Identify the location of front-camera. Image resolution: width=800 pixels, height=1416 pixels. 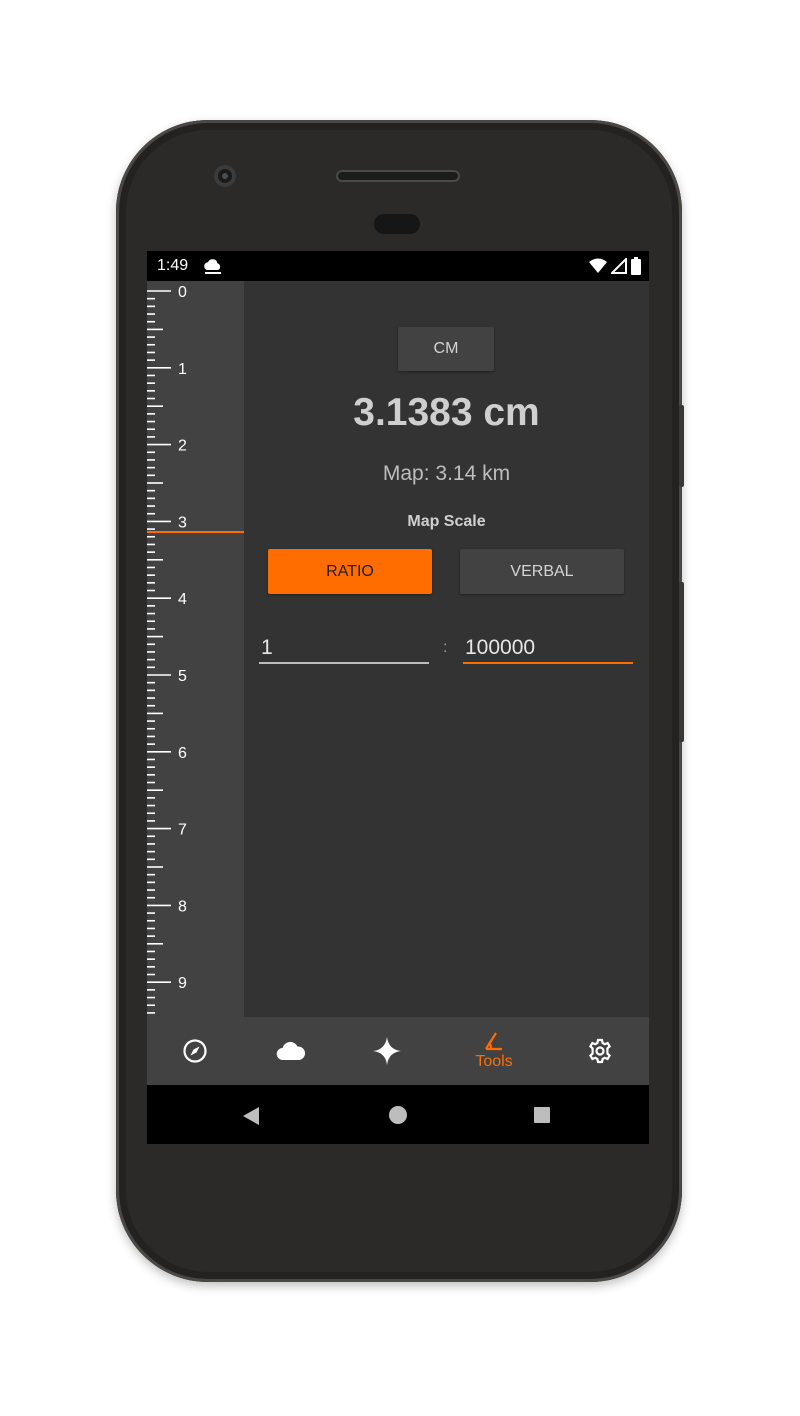
(225, 176).